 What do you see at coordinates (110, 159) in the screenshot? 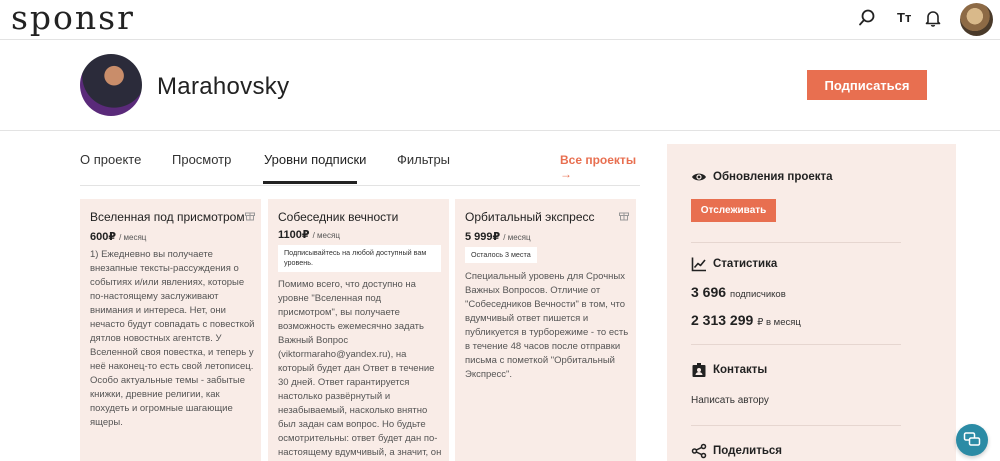
I see `tab-about: О проекте` at bounding box center [110, 159].